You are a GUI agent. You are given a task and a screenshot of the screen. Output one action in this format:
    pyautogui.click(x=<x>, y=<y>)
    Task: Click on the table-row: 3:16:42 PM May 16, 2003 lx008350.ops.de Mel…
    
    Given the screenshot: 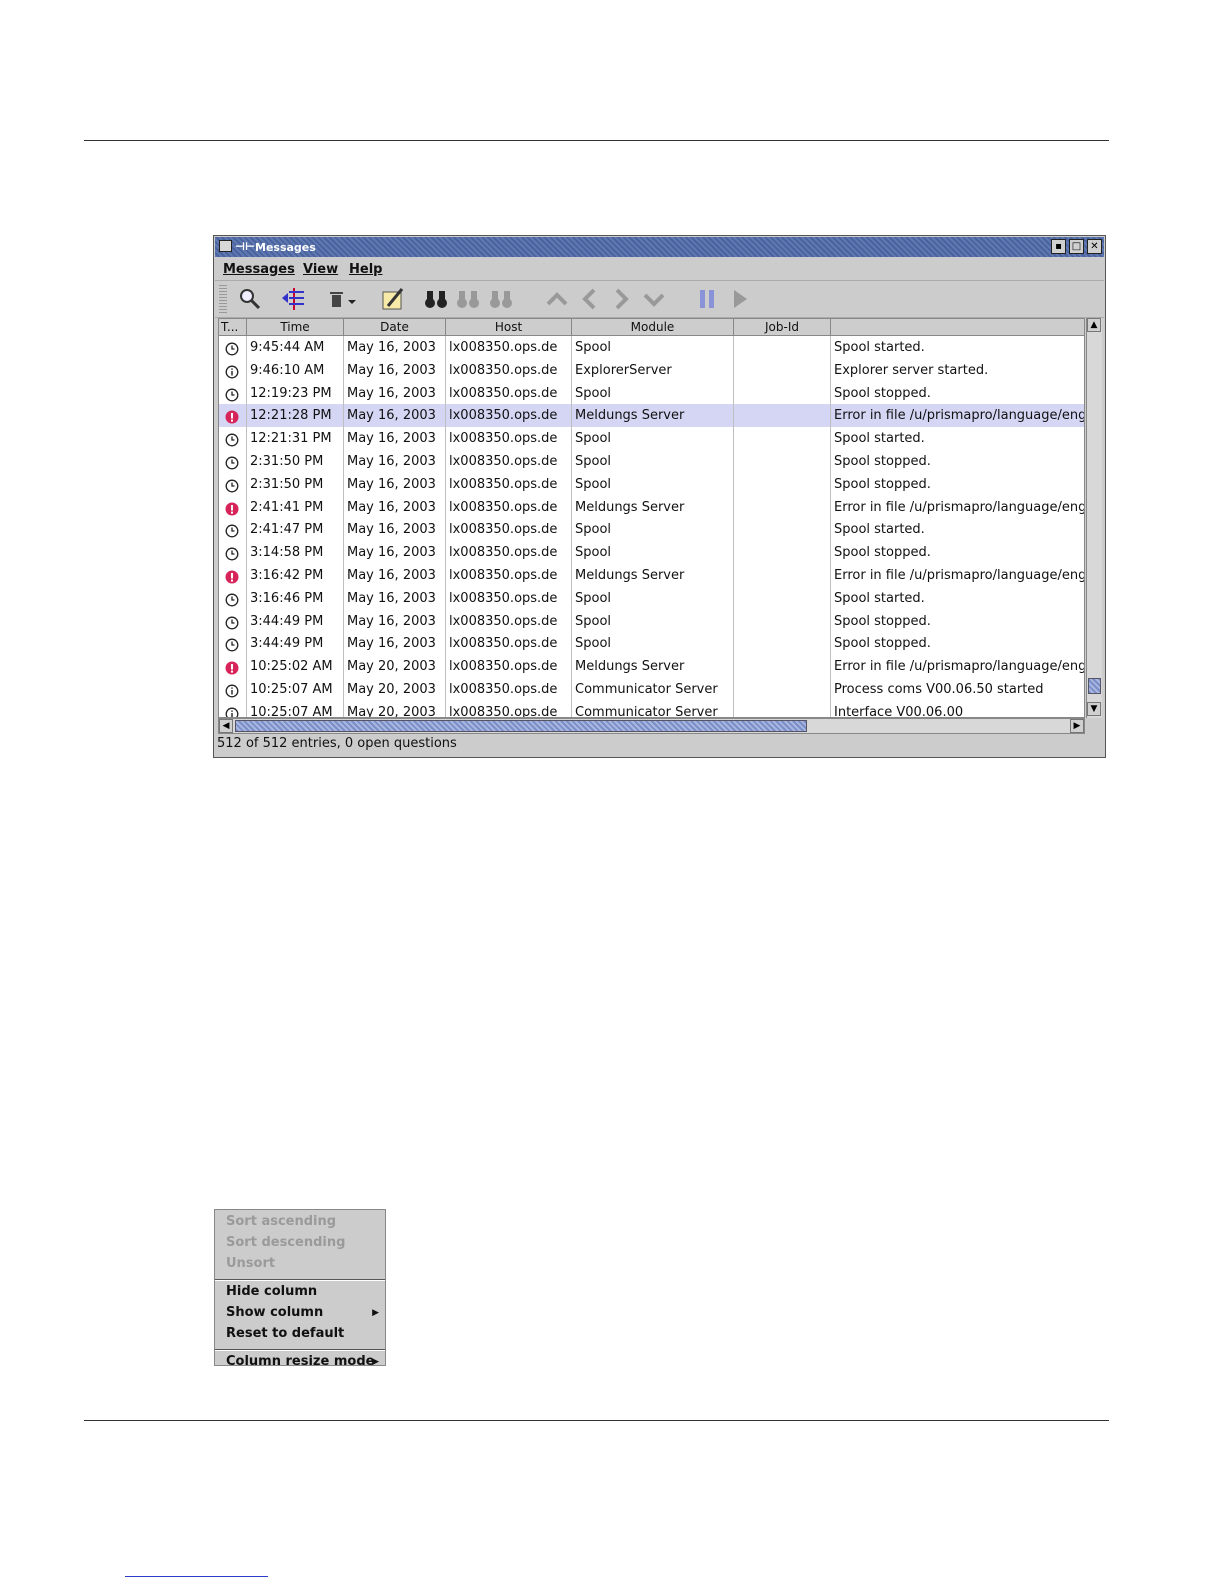 What is the action you would take?
    pyautogui.click(x=651, y=575)
    